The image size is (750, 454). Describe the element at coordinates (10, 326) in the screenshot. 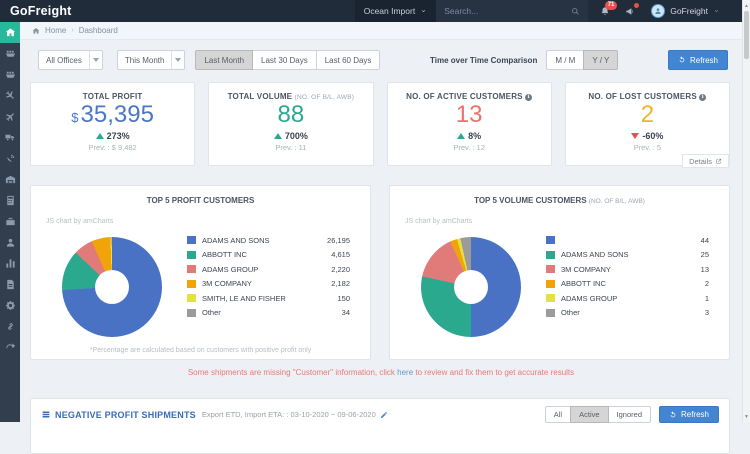

I see `sidebar-item-integrations` at that location.